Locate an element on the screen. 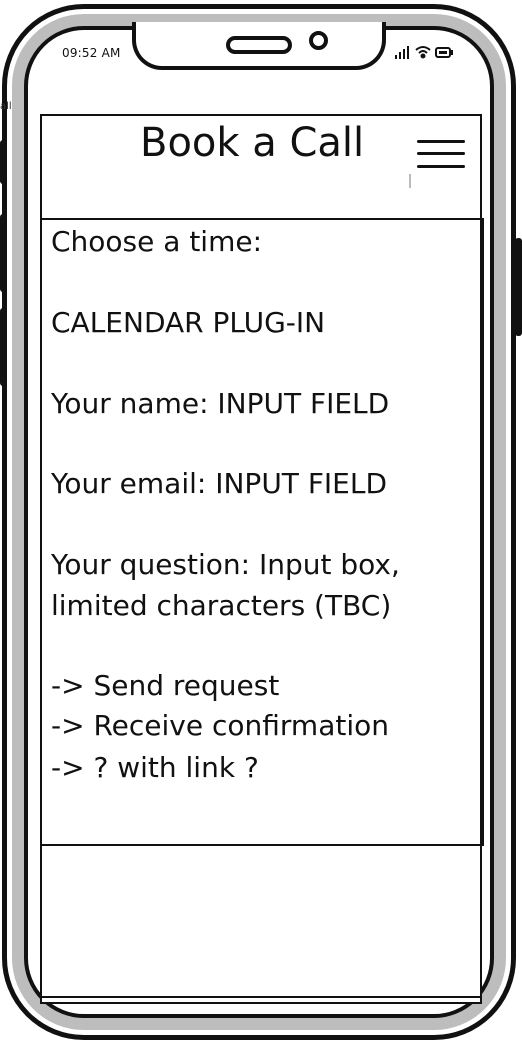 The height and width of the screenshot is (1045, 522). camera-icon is located at coordinates (318, 40).